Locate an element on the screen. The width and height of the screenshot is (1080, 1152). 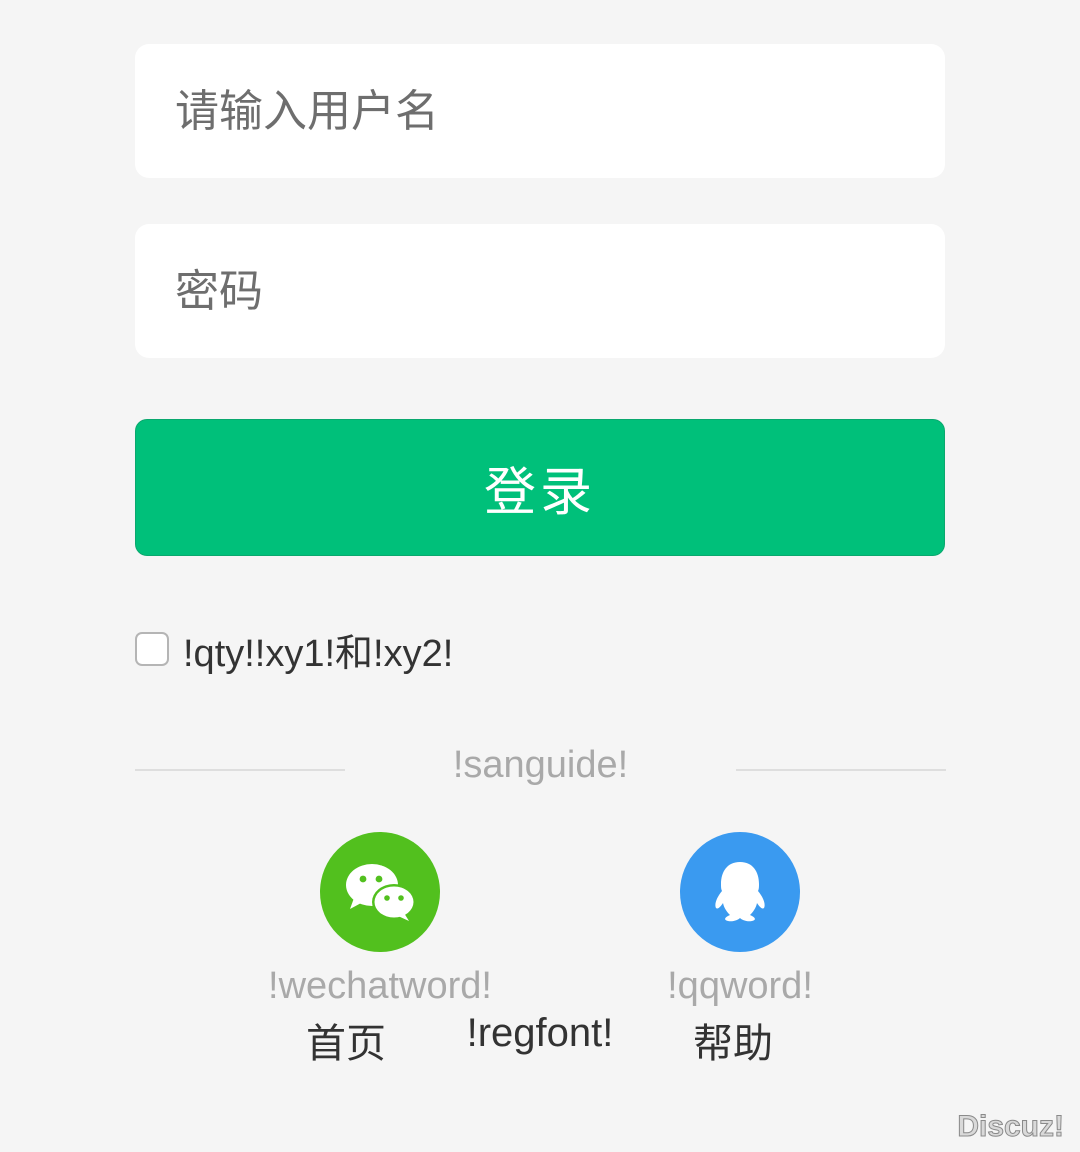
wechat-login-button is located at coordinates (380, 892).